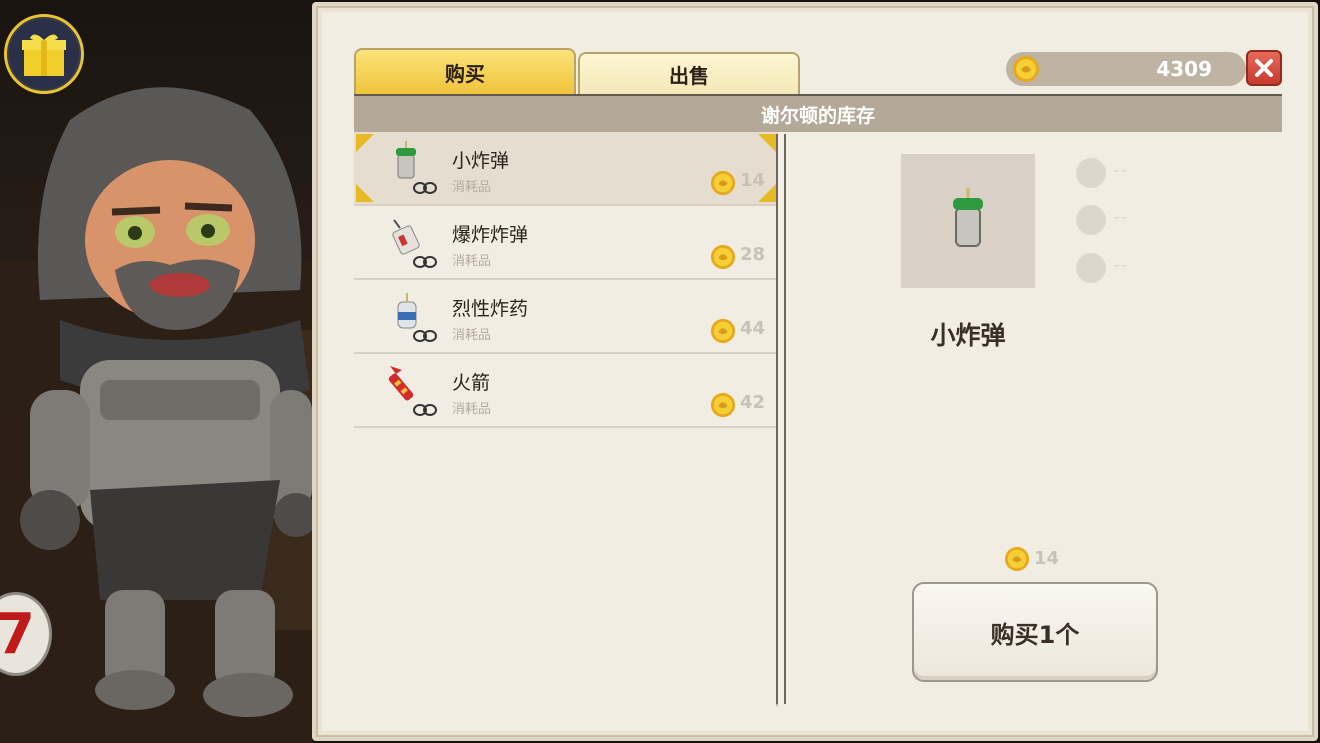 The width and height of the screenshot is (1320, 743). Describe the element at coordinates (566, 391) in the screenshot. I see `list-item: 火箭 消耗品 42` at that location.